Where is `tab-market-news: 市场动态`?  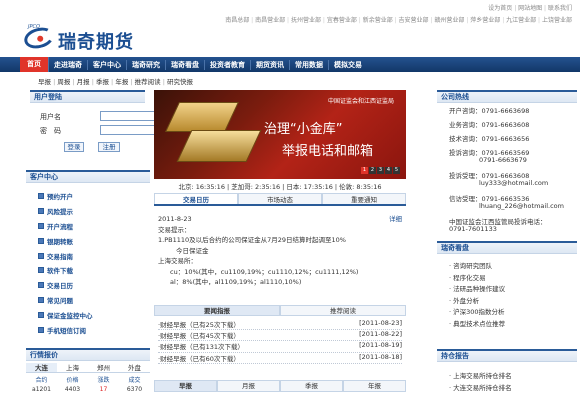
tab-market-news: 市场动态 is located at coordinates (280, 198).